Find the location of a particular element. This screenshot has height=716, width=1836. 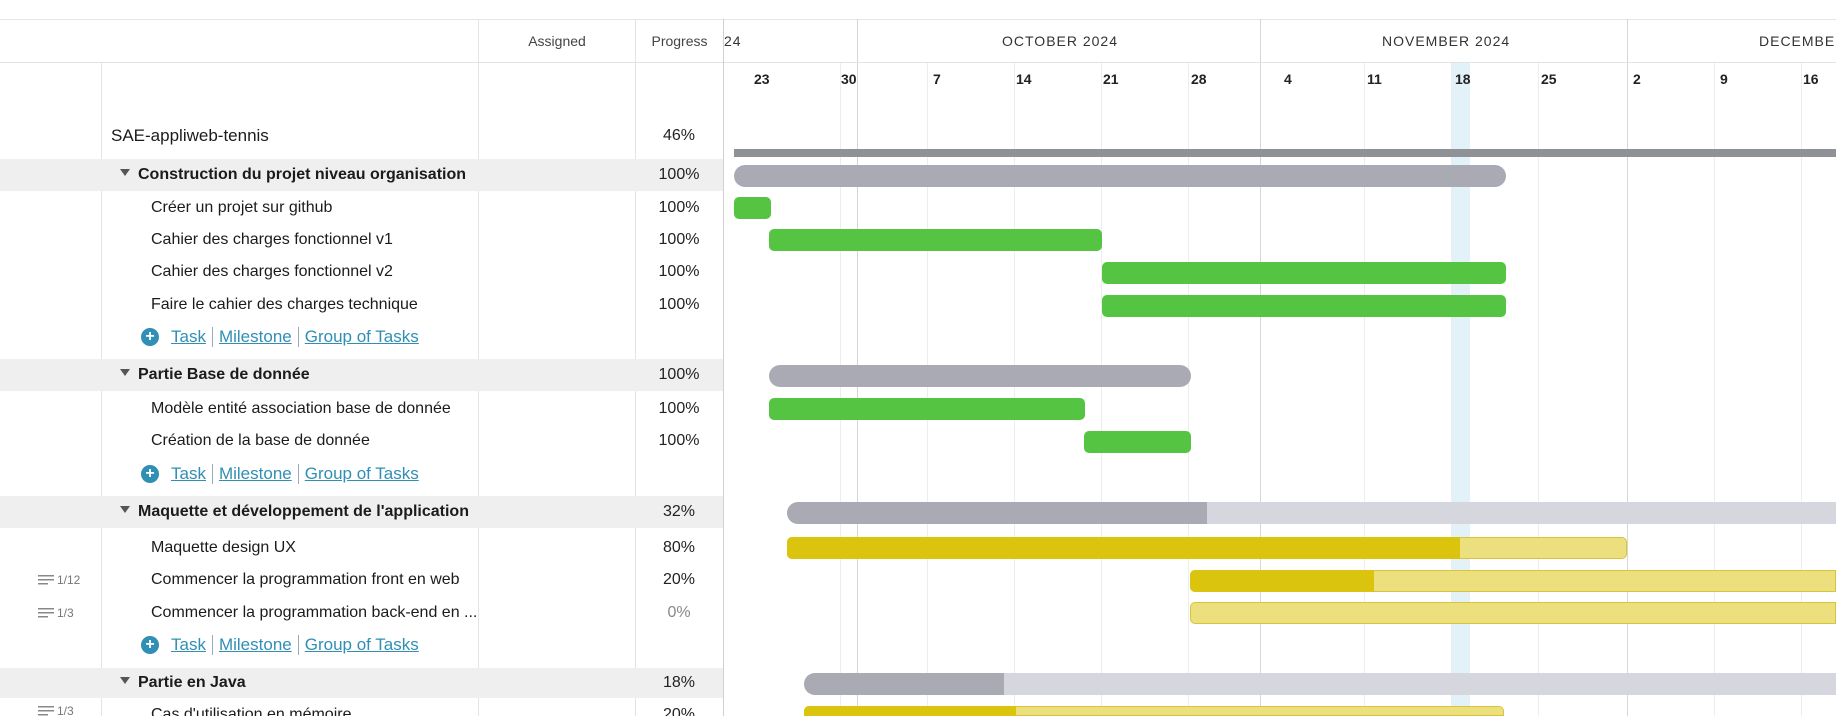

month-label: 24 is located at coordinates (733, 41).